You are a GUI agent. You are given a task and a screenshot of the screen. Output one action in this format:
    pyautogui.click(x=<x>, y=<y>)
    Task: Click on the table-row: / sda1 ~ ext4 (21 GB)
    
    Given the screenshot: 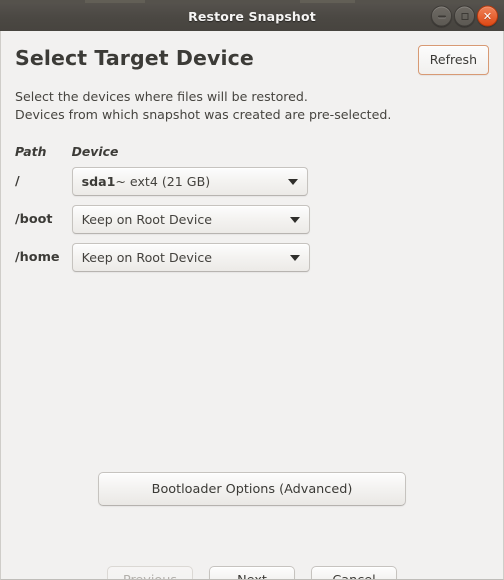 What is the action you would take?
    pyautogui.click(x=162, y=185)
    